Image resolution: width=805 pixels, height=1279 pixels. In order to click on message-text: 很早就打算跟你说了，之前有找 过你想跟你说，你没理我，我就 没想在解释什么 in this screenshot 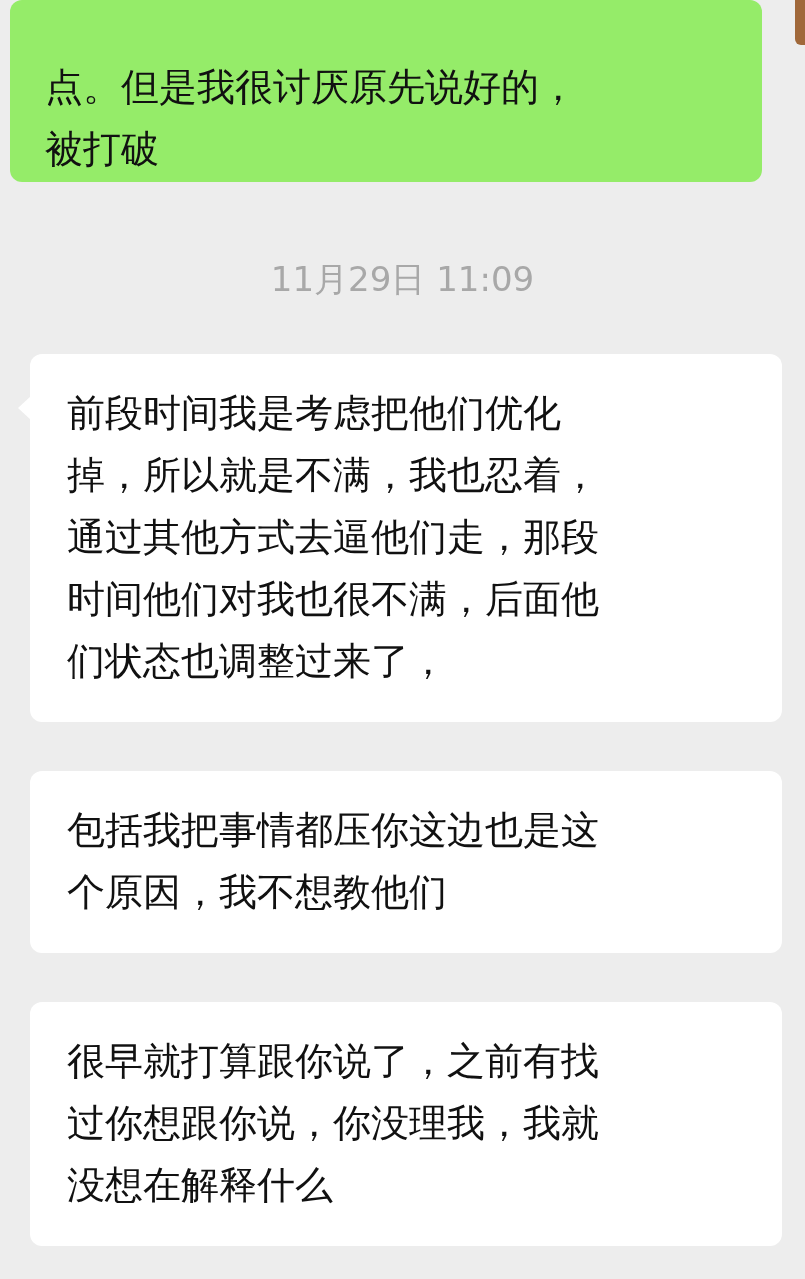, I will do `click(333, 1123)`.